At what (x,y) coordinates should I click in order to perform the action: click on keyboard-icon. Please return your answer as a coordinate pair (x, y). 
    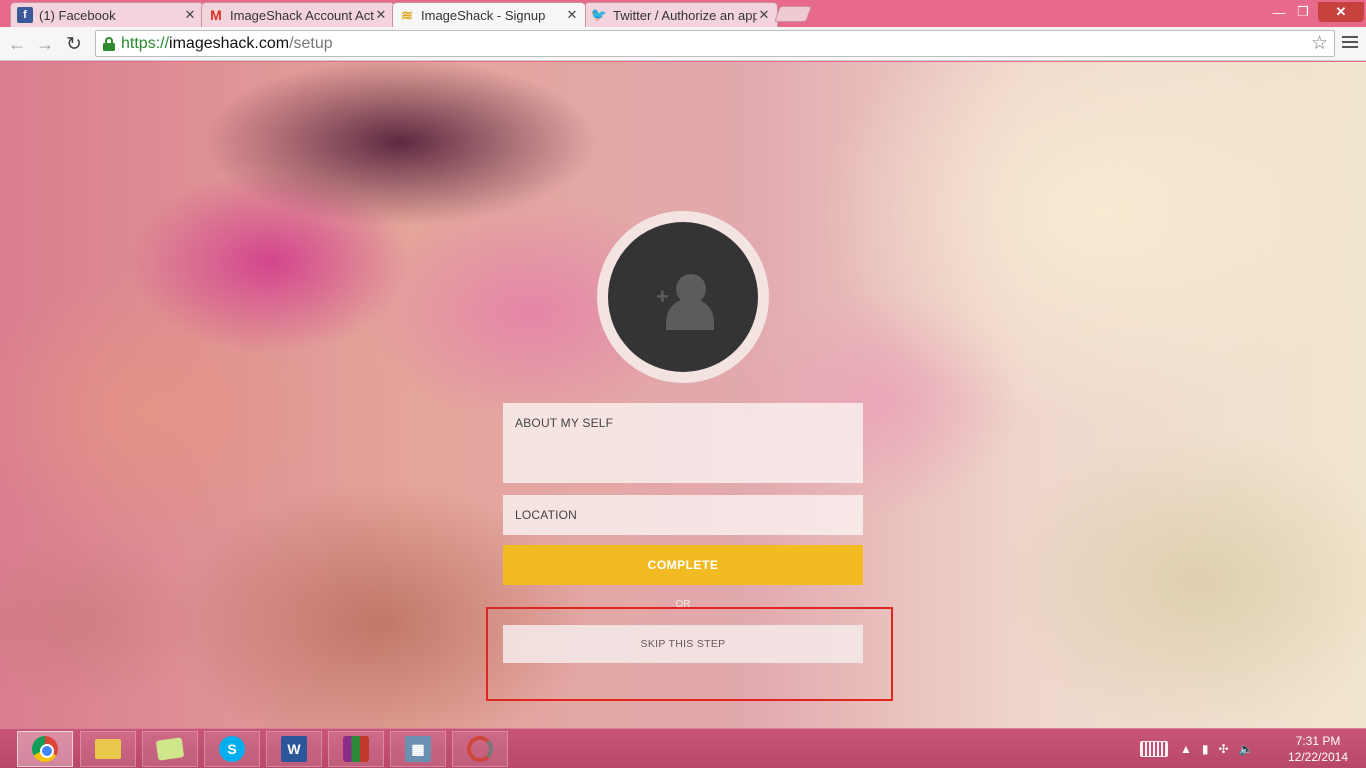
    Looking at the image, I should click on (1154, 749).